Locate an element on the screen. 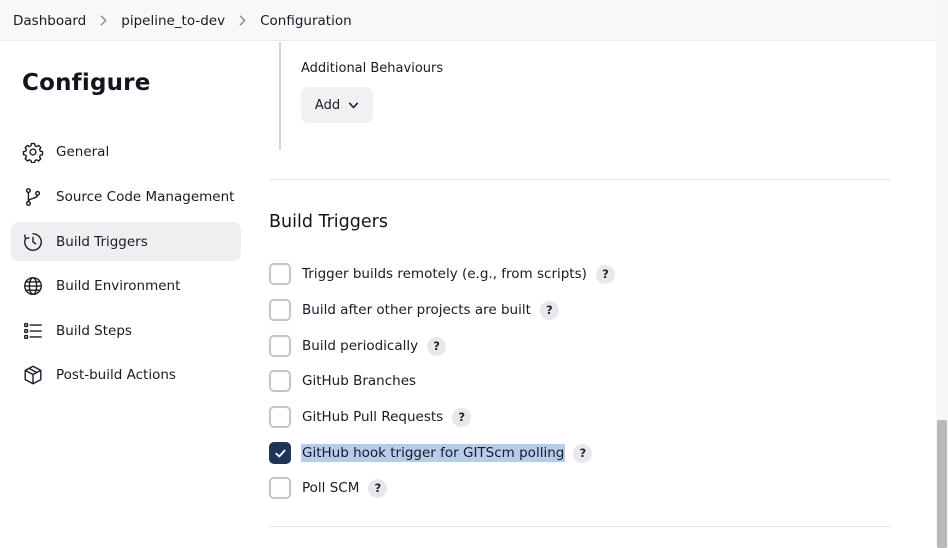  sidebar-item-label: Source Code Management is located at coordinates (145, 196).